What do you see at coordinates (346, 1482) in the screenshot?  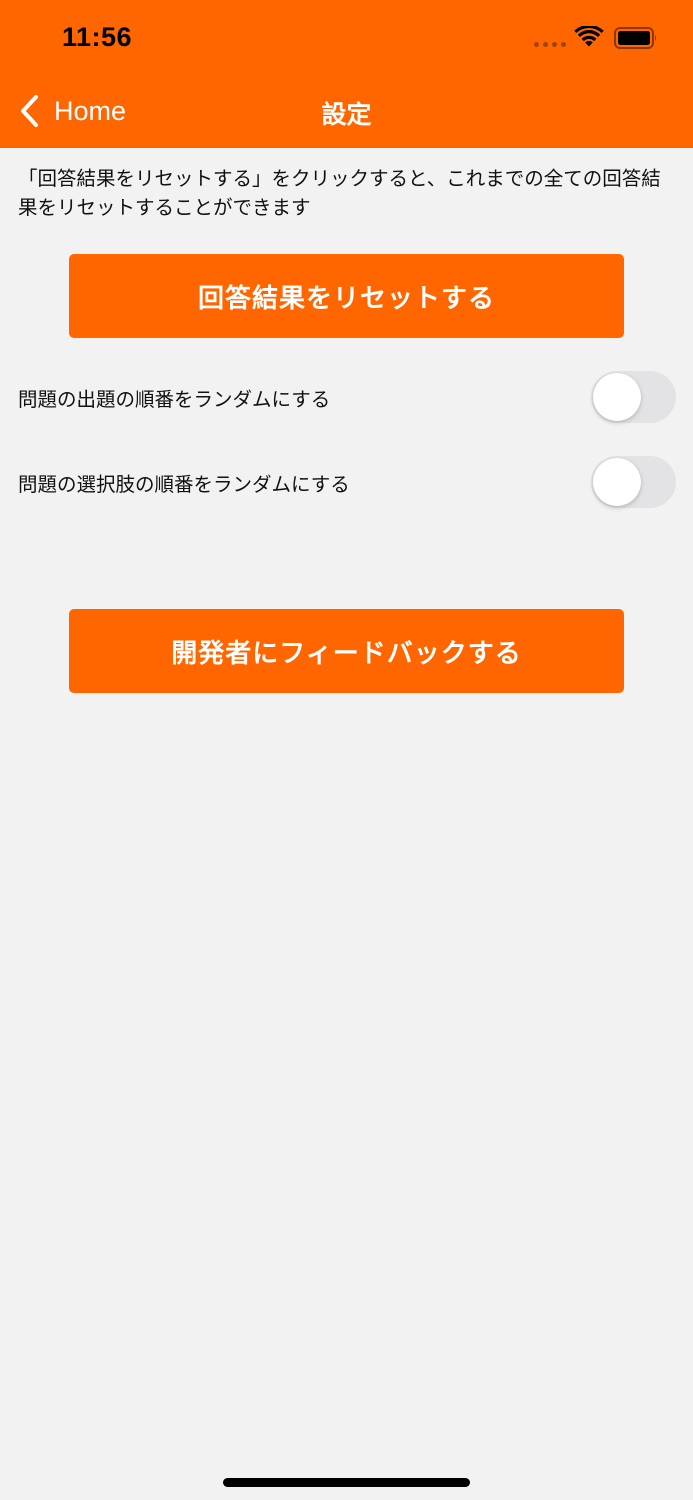 I see `home-indicator` at bounding box center [346, 1482].